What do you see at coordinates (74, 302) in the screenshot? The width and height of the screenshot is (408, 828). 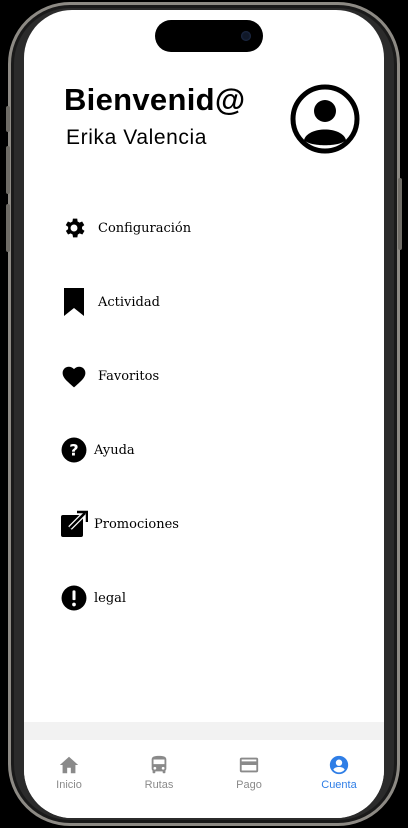 I see `bookmark-icon` at bounding box center [74, 302].